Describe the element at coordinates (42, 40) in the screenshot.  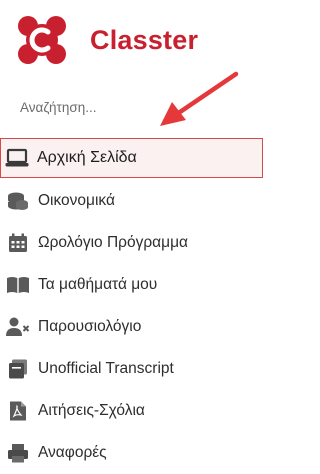
I see `classter-logo-icon` at that location.